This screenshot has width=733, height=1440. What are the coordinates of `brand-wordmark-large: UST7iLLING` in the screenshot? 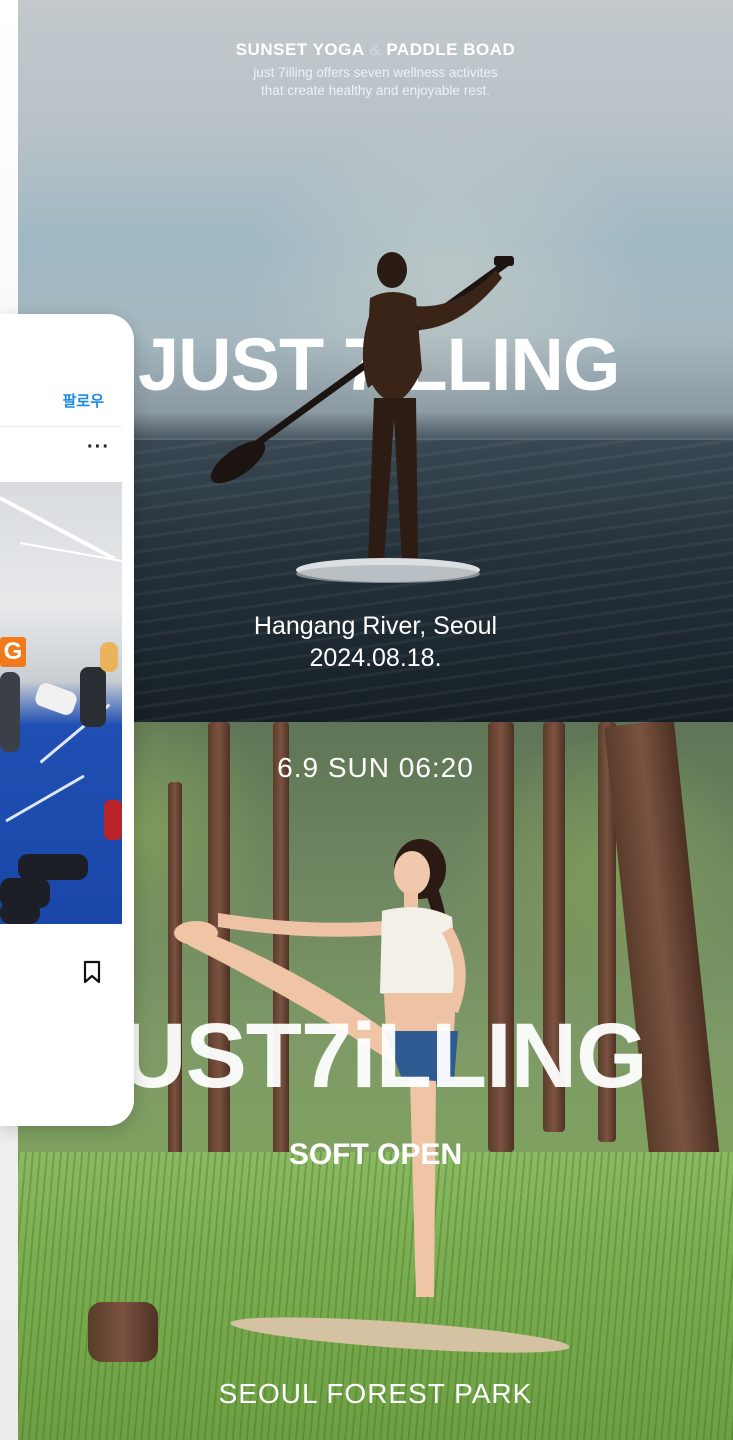 It's located at (384, 1056).